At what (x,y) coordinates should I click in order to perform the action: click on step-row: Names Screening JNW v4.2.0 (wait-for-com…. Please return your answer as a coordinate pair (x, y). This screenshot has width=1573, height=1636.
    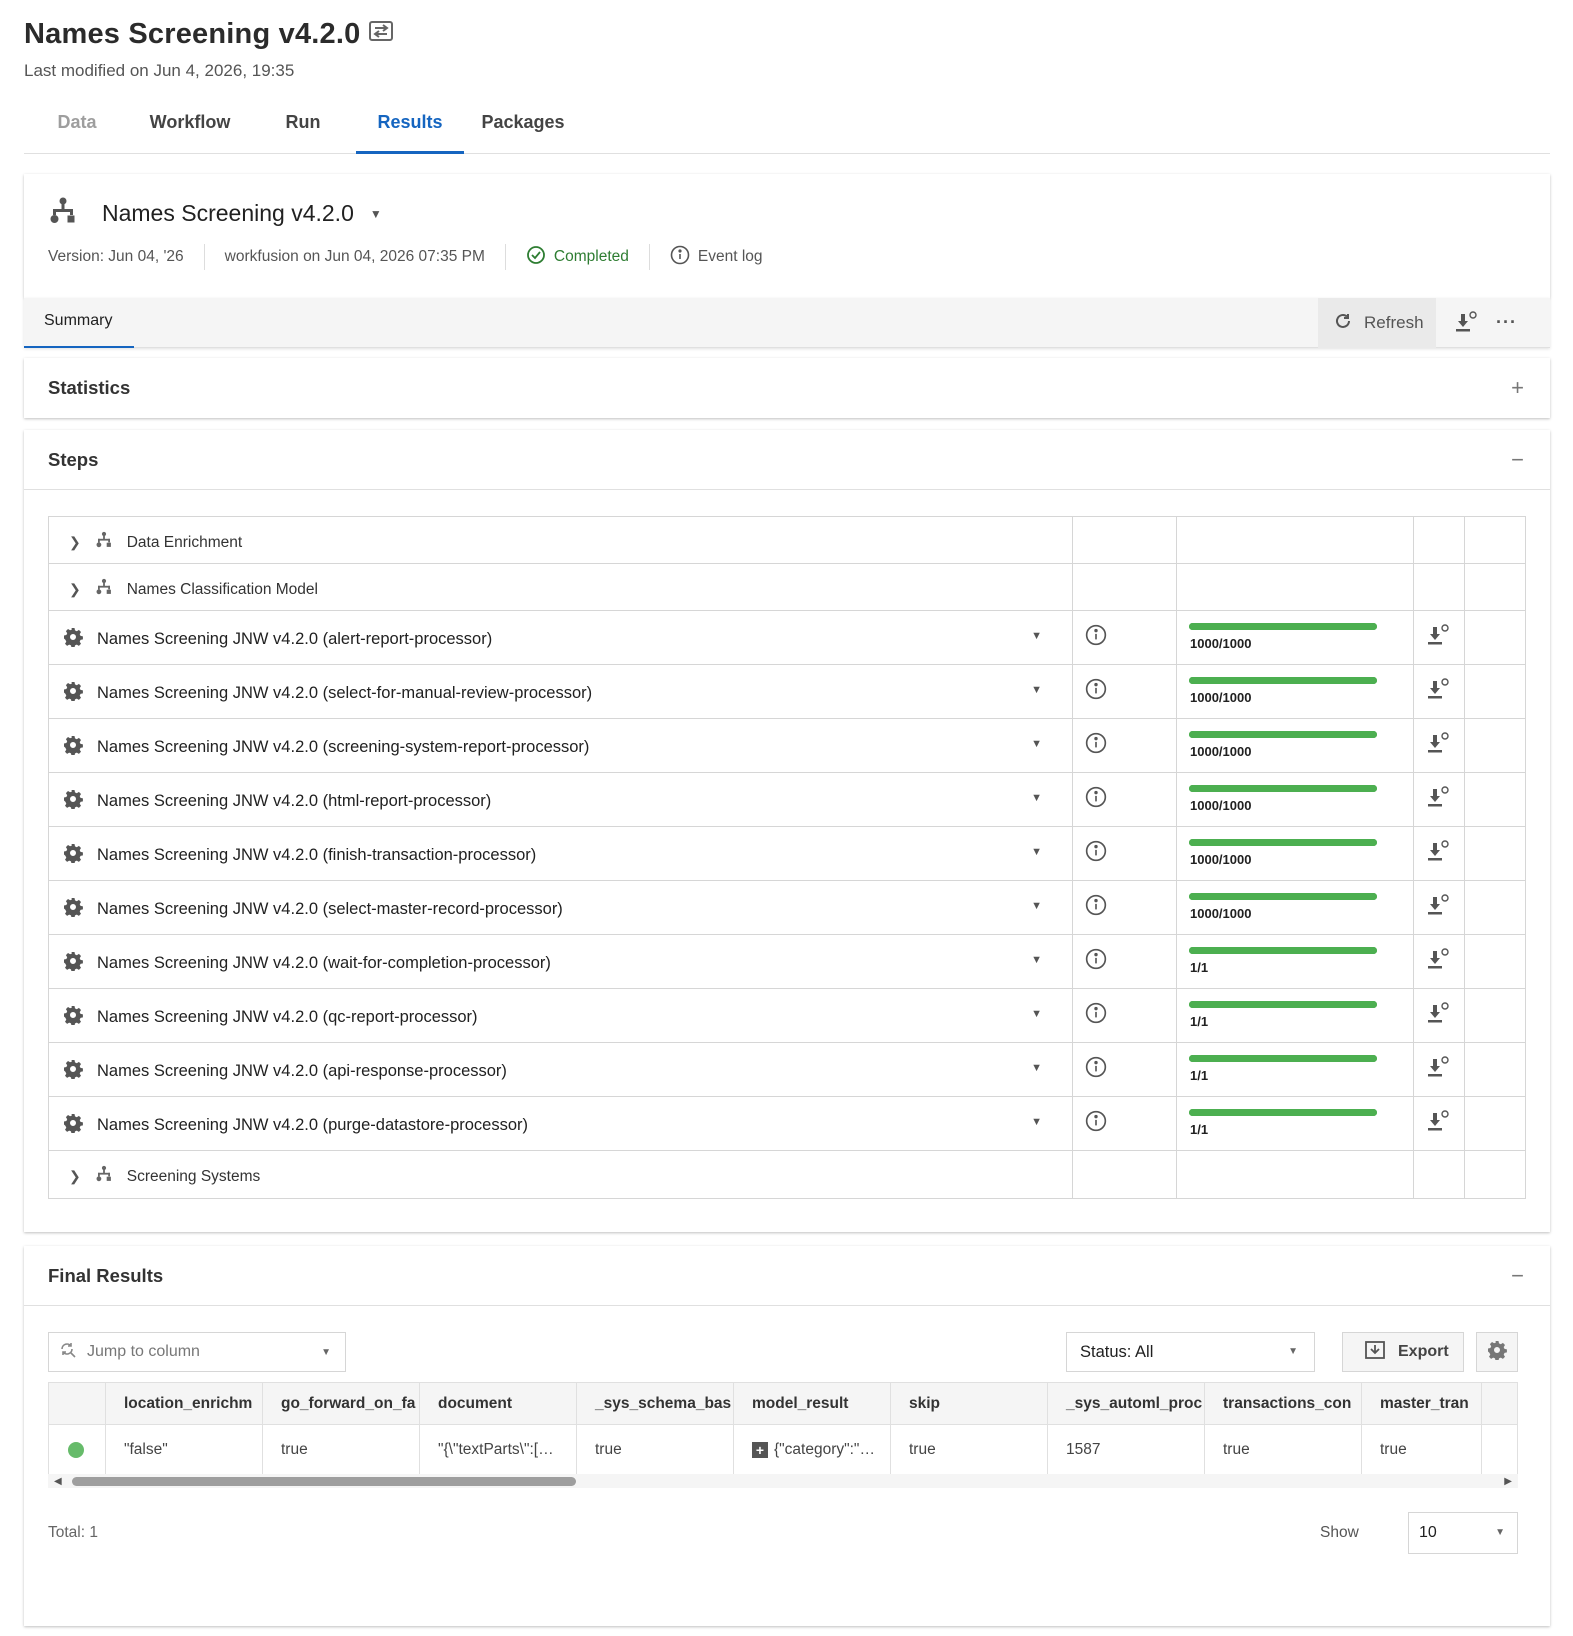
    Looking at the image, I should click on (787, 962).